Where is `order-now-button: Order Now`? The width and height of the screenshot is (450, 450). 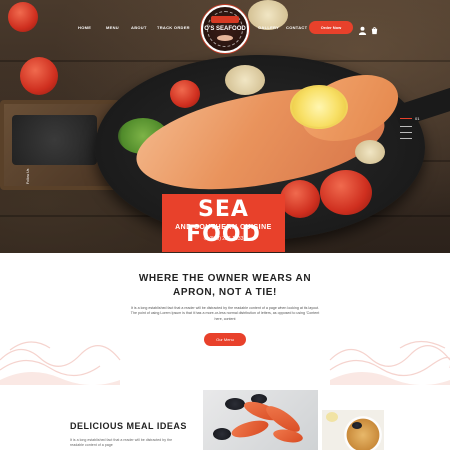 order-now-button: Order Now is located at coordinates (331, 27).